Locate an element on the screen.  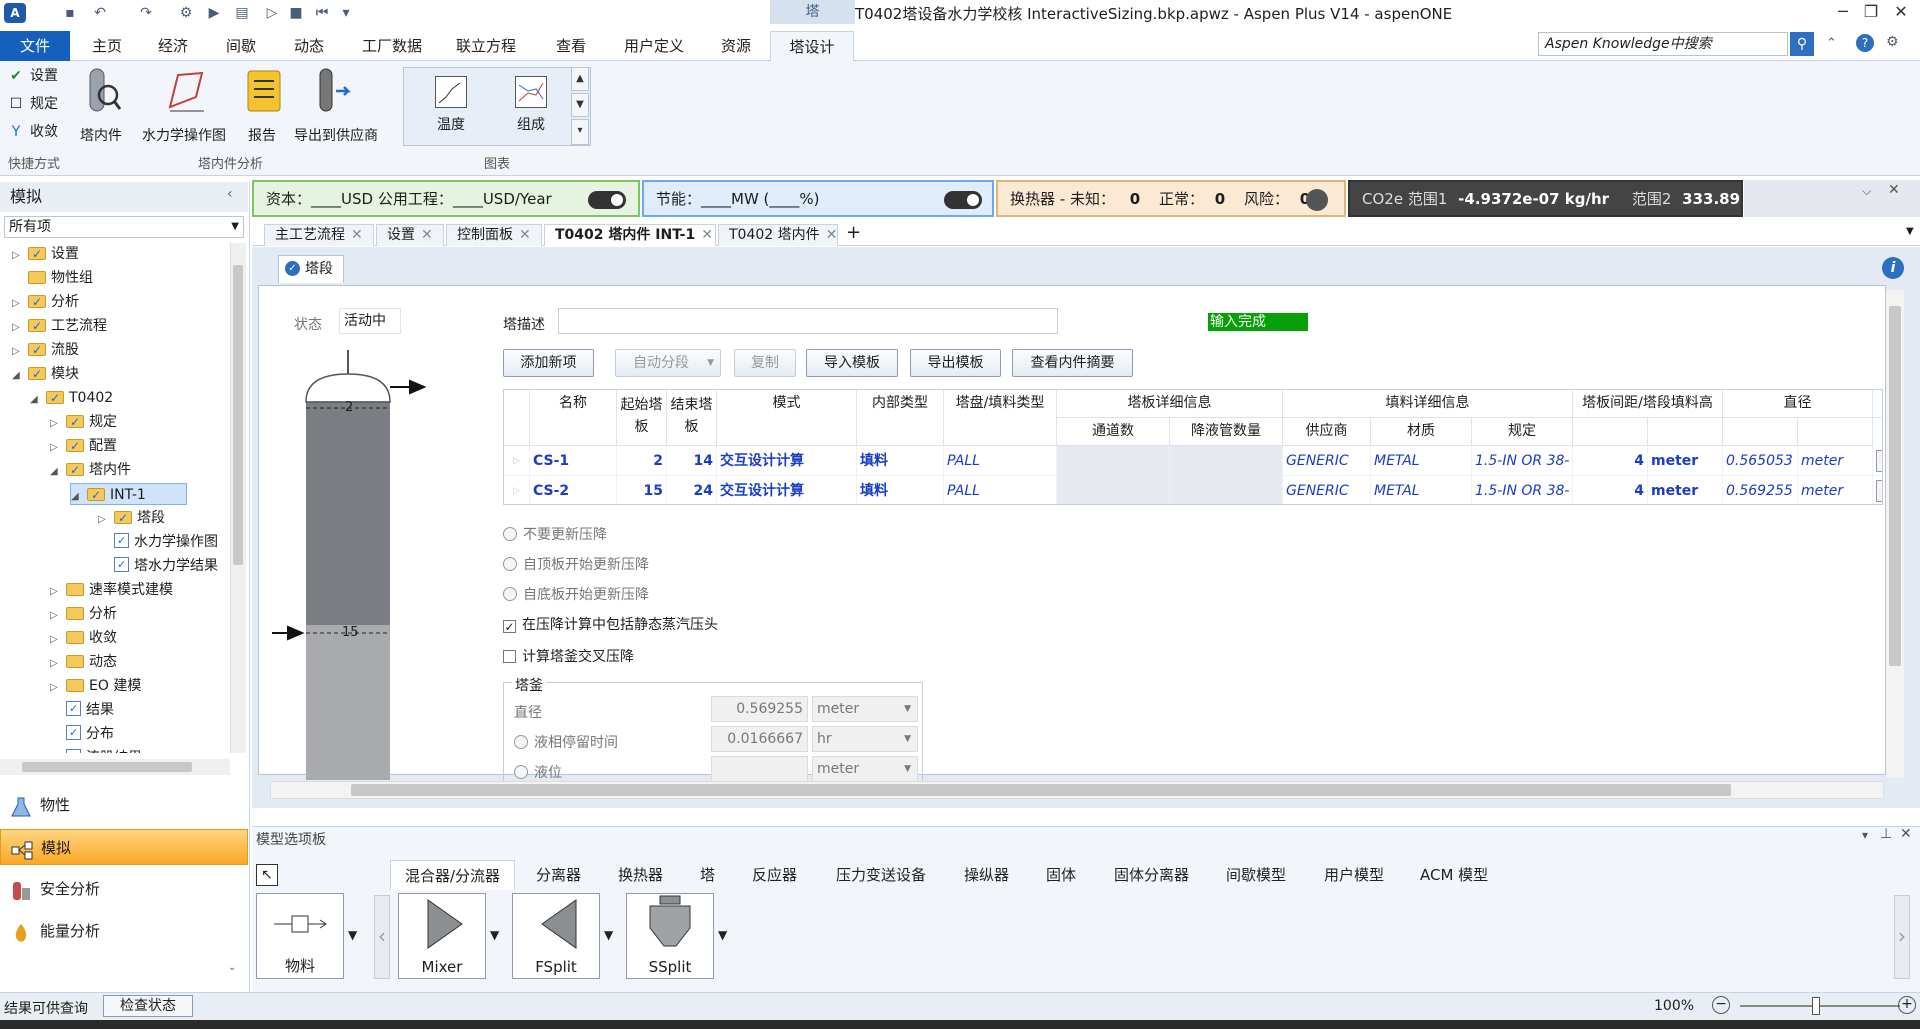
palette-pin-icon: ⊥ is located at coordinates (1886, 834).